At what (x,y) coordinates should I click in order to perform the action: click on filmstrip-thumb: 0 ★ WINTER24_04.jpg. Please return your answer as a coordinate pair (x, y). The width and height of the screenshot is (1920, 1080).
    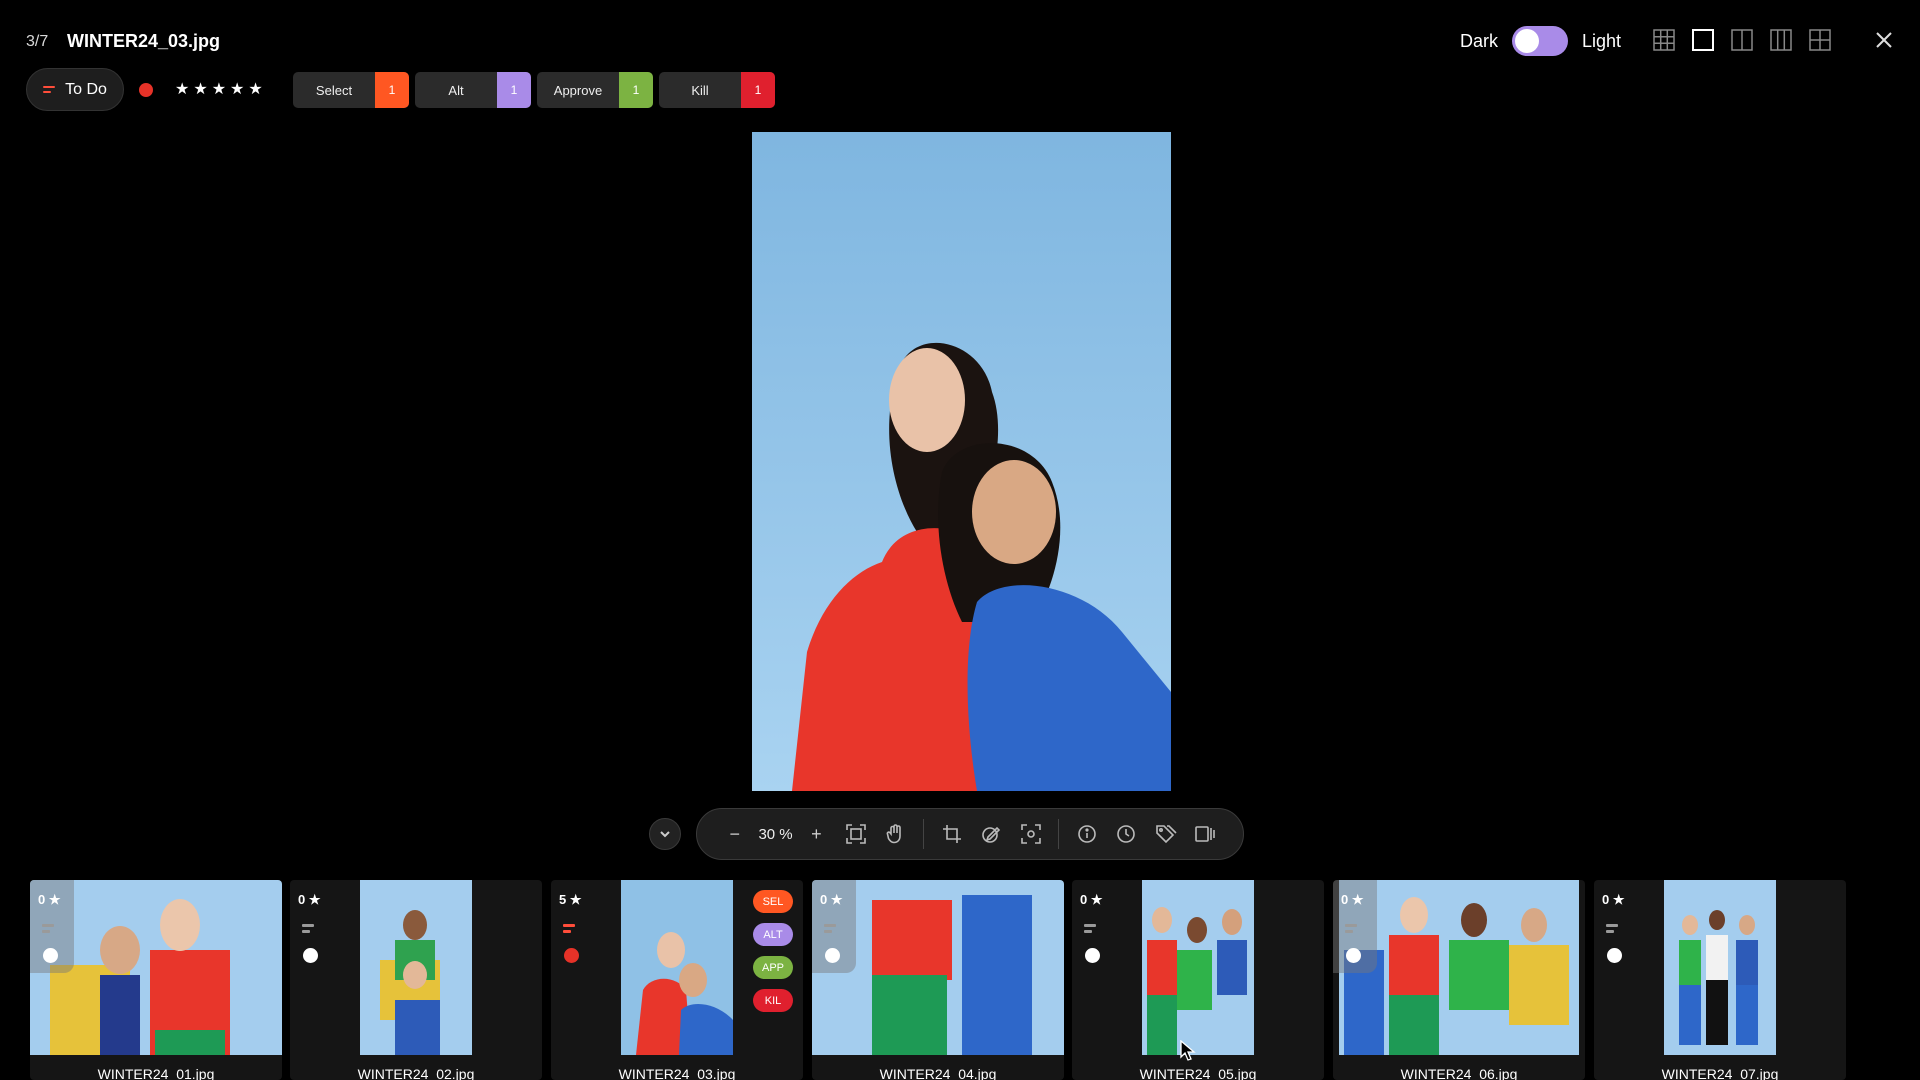
    Looking at the image, I should click on (938, 980).